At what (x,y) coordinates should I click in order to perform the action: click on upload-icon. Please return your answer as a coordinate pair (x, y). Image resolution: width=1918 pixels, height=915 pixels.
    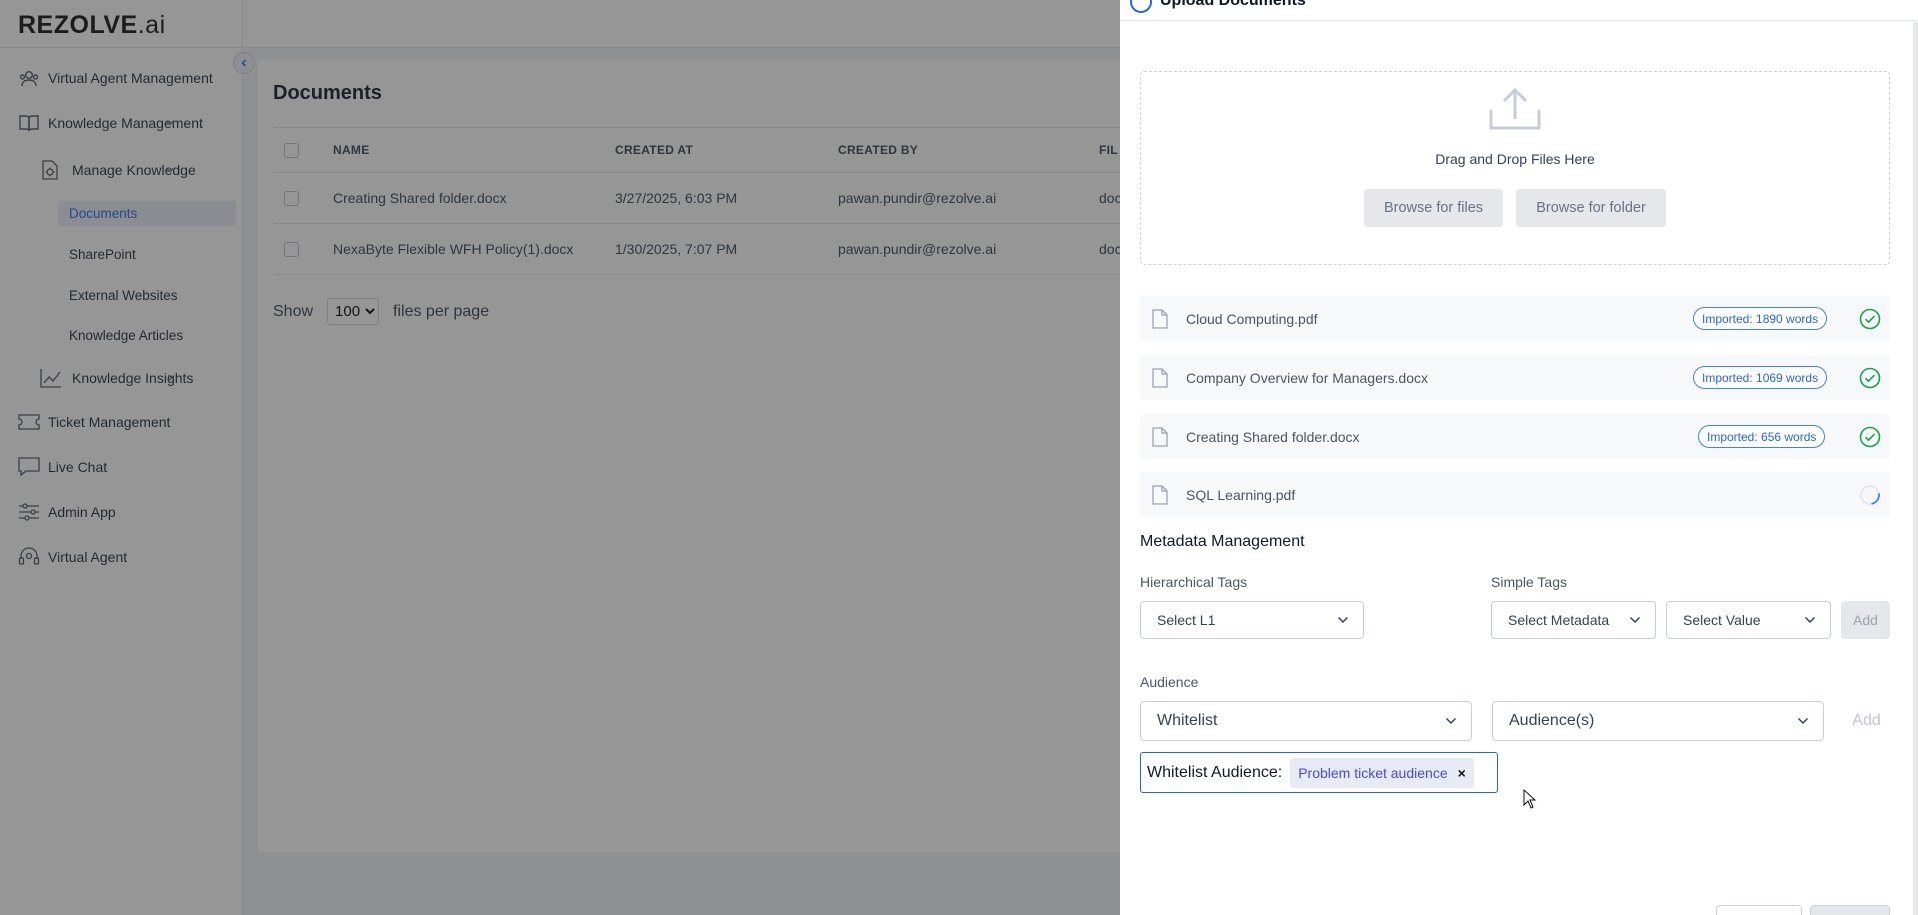
    Looking at the image, I should click on (1515, 108).